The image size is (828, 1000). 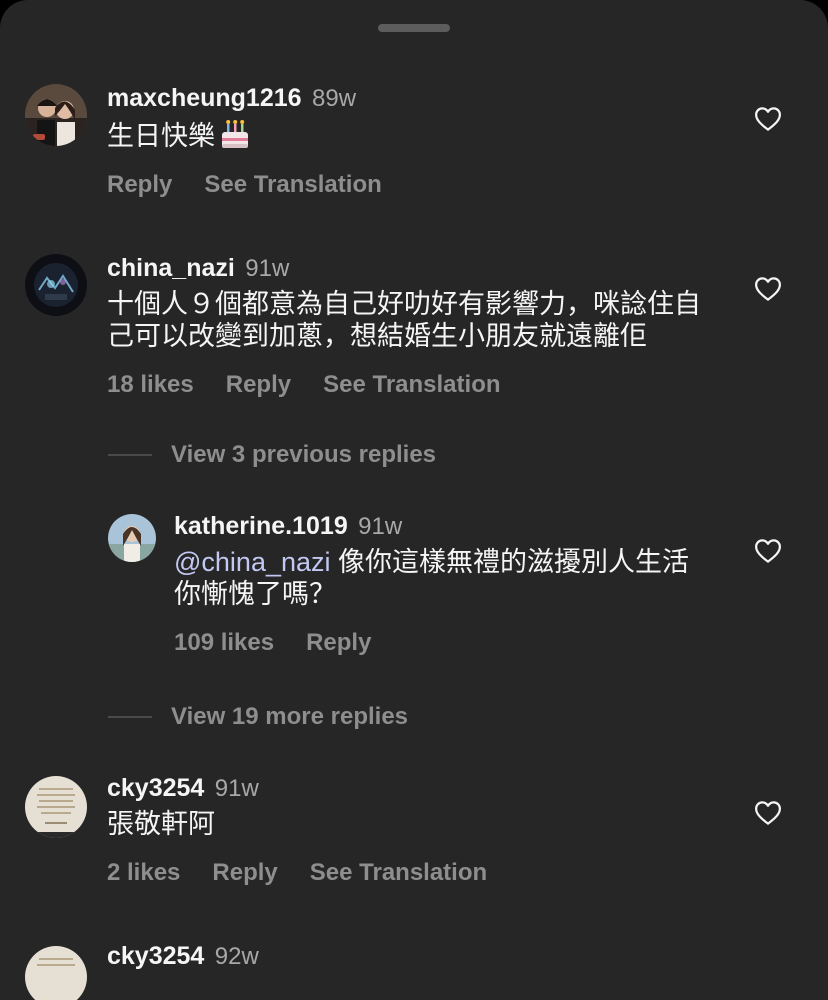 I want to click on view-previous-replies-button: View 3 previous replies, so click(x=303, y=455).